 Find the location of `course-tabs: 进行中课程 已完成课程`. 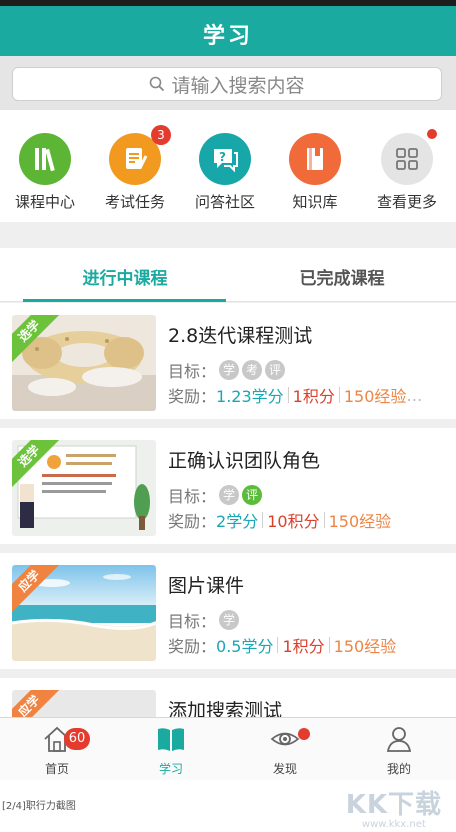

course-tabs: 进行中课程 已完成课程 is located at coordinates (228, 275).